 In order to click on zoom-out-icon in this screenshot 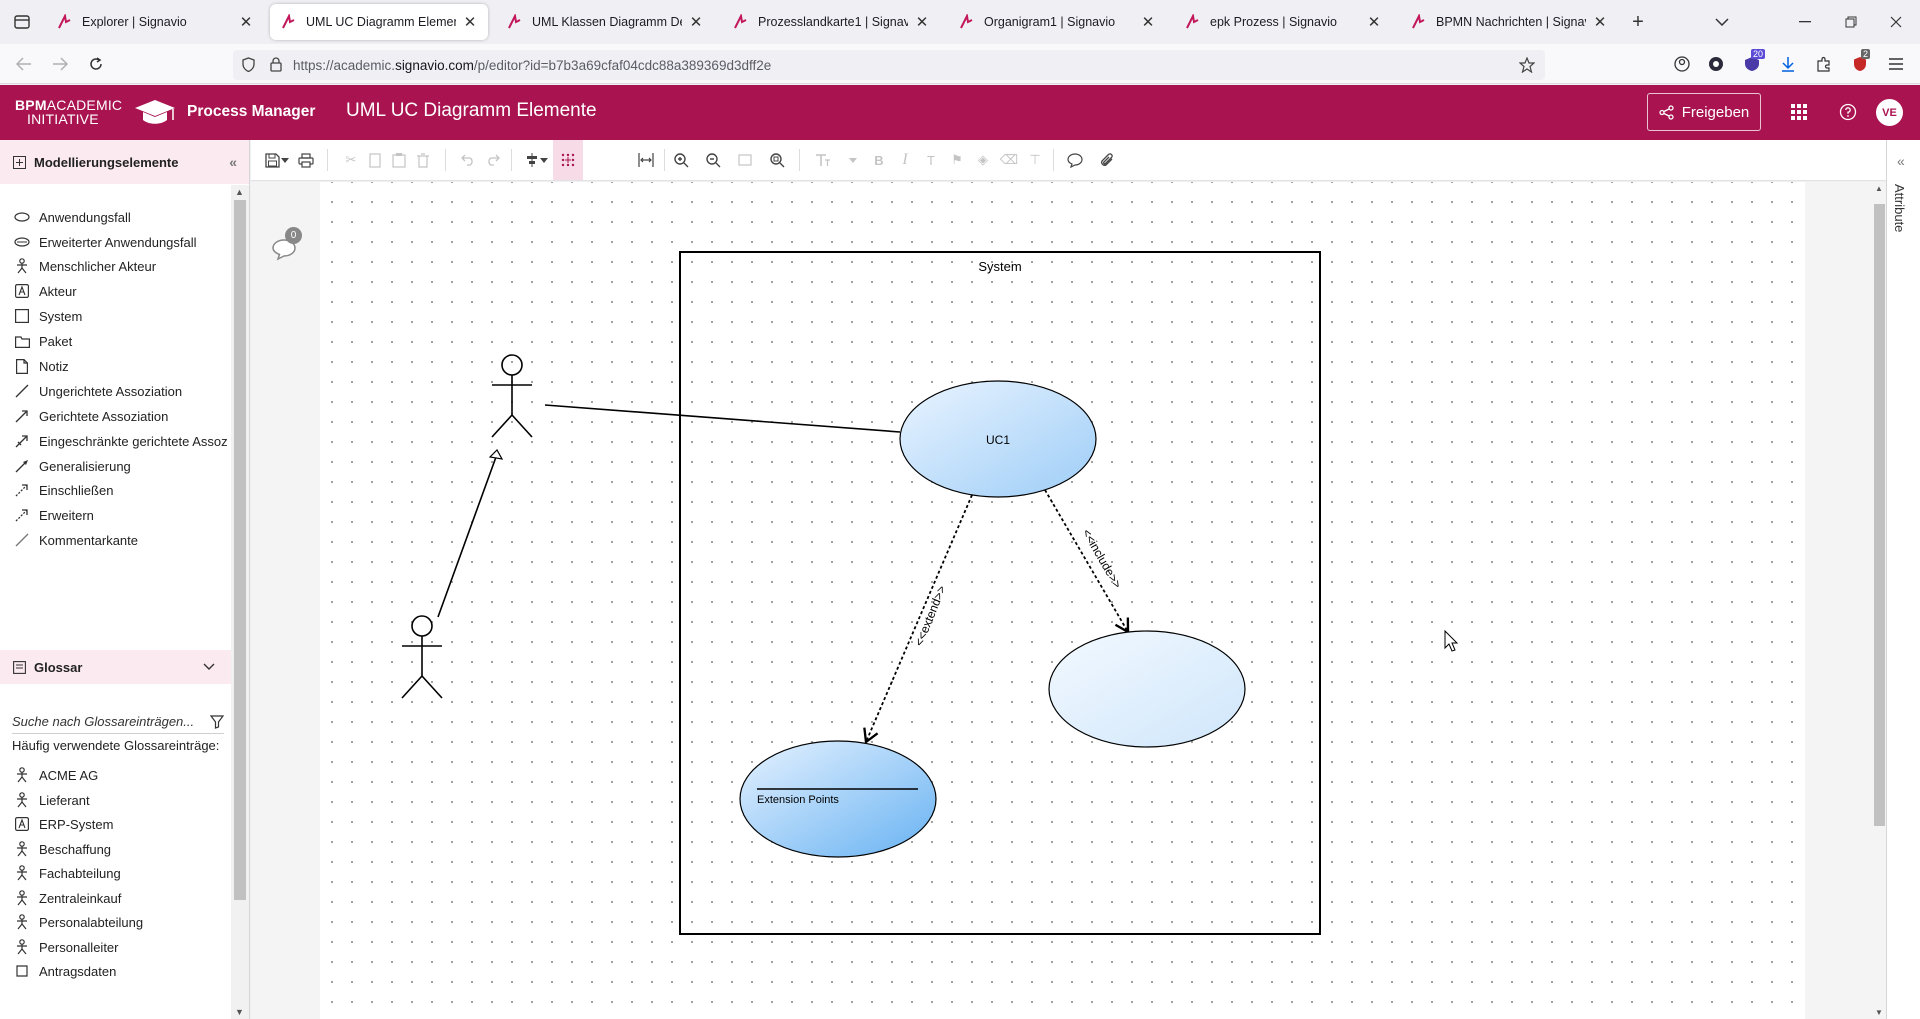, I will do `click(713, 160)`.